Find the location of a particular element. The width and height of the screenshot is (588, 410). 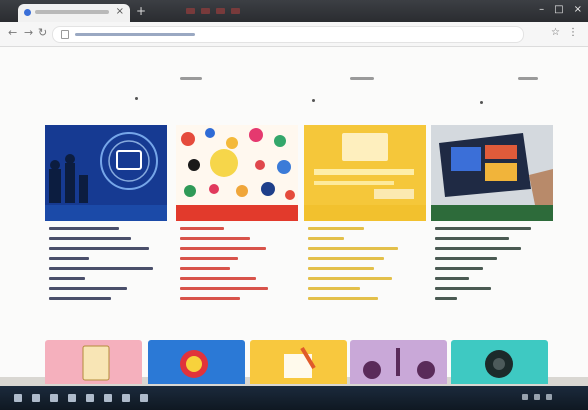

browser-tab-bar: × + – □ × is located at coordinates (294, 11).